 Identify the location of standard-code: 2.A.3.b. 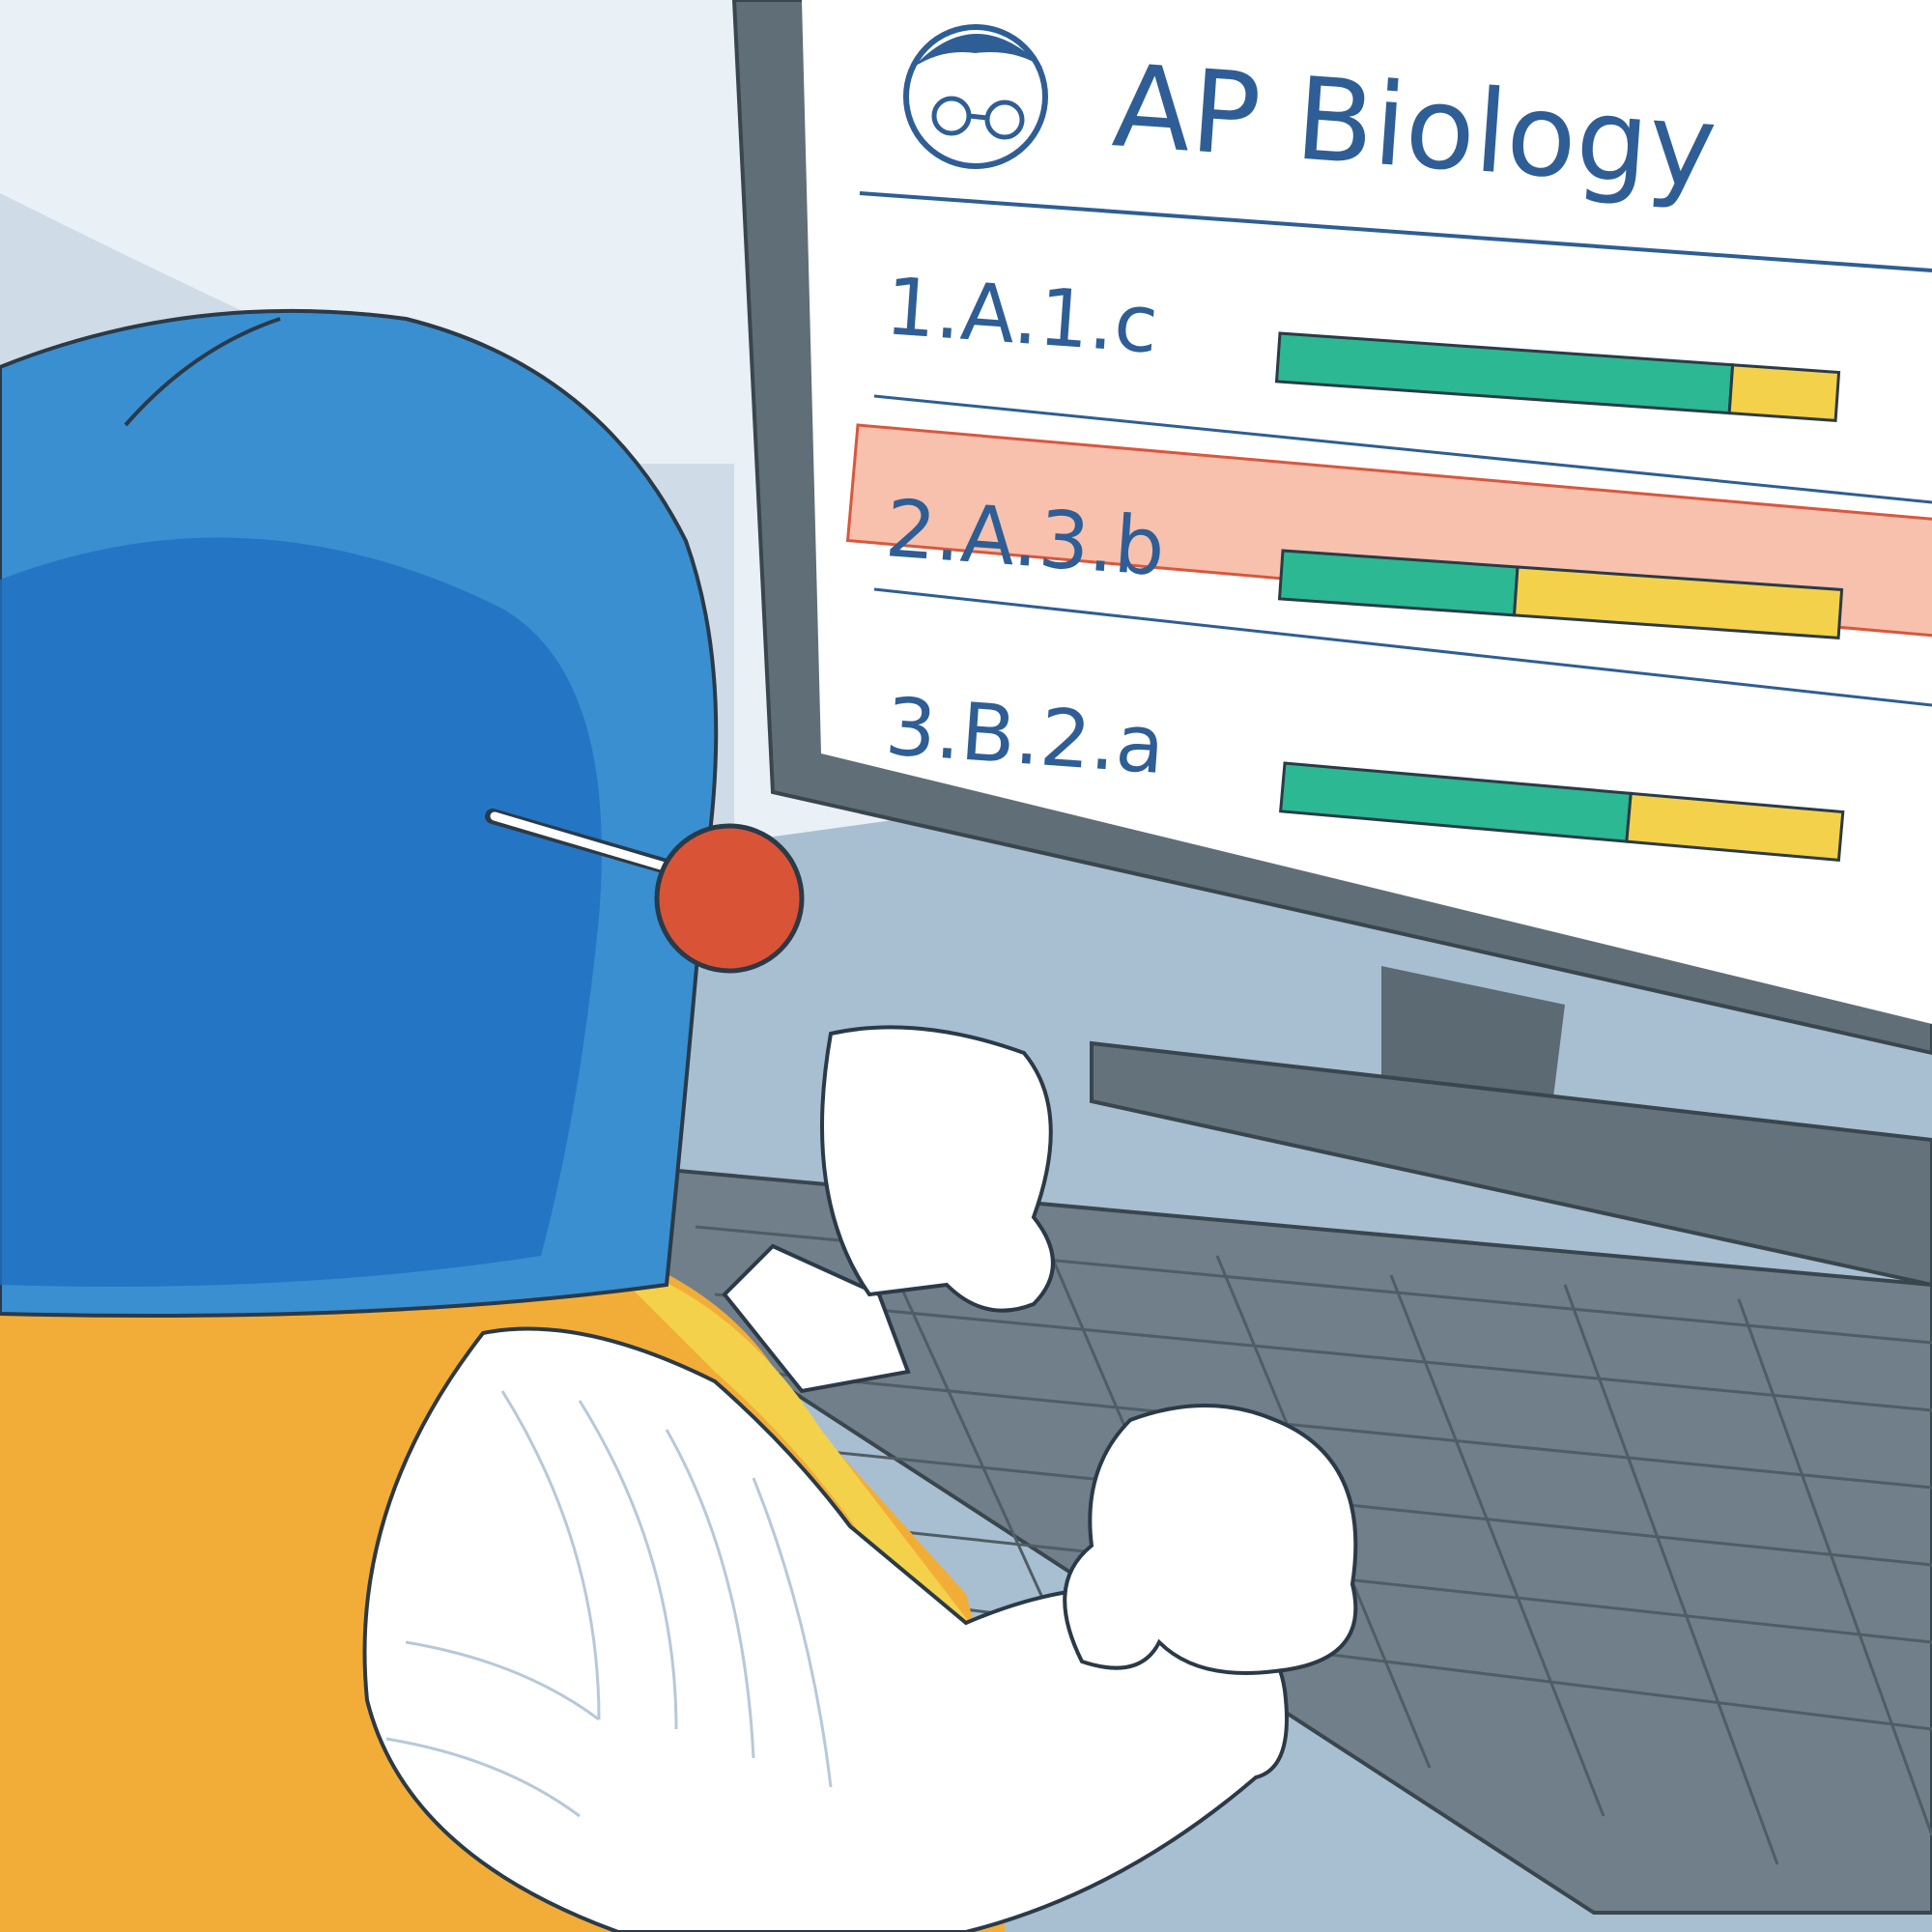
(1025, 538).